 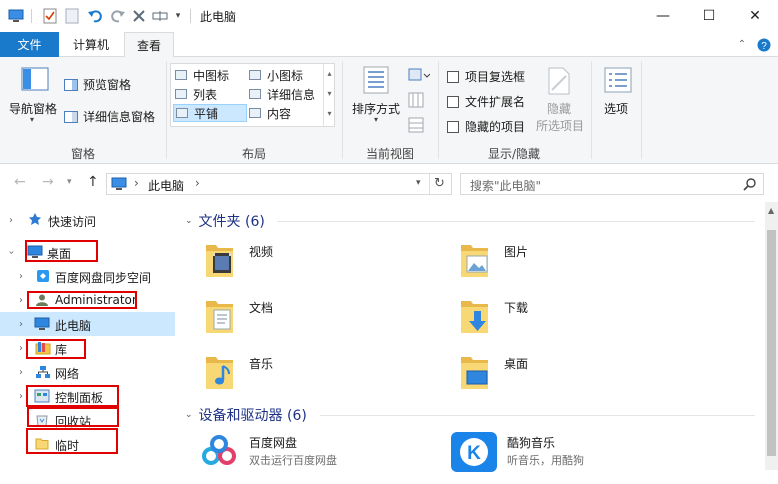 What do you see at coordinates (612, 184) in the screenshot?
I see `search-box: 搜索"此电脑"` at bounding box center [612, 184].